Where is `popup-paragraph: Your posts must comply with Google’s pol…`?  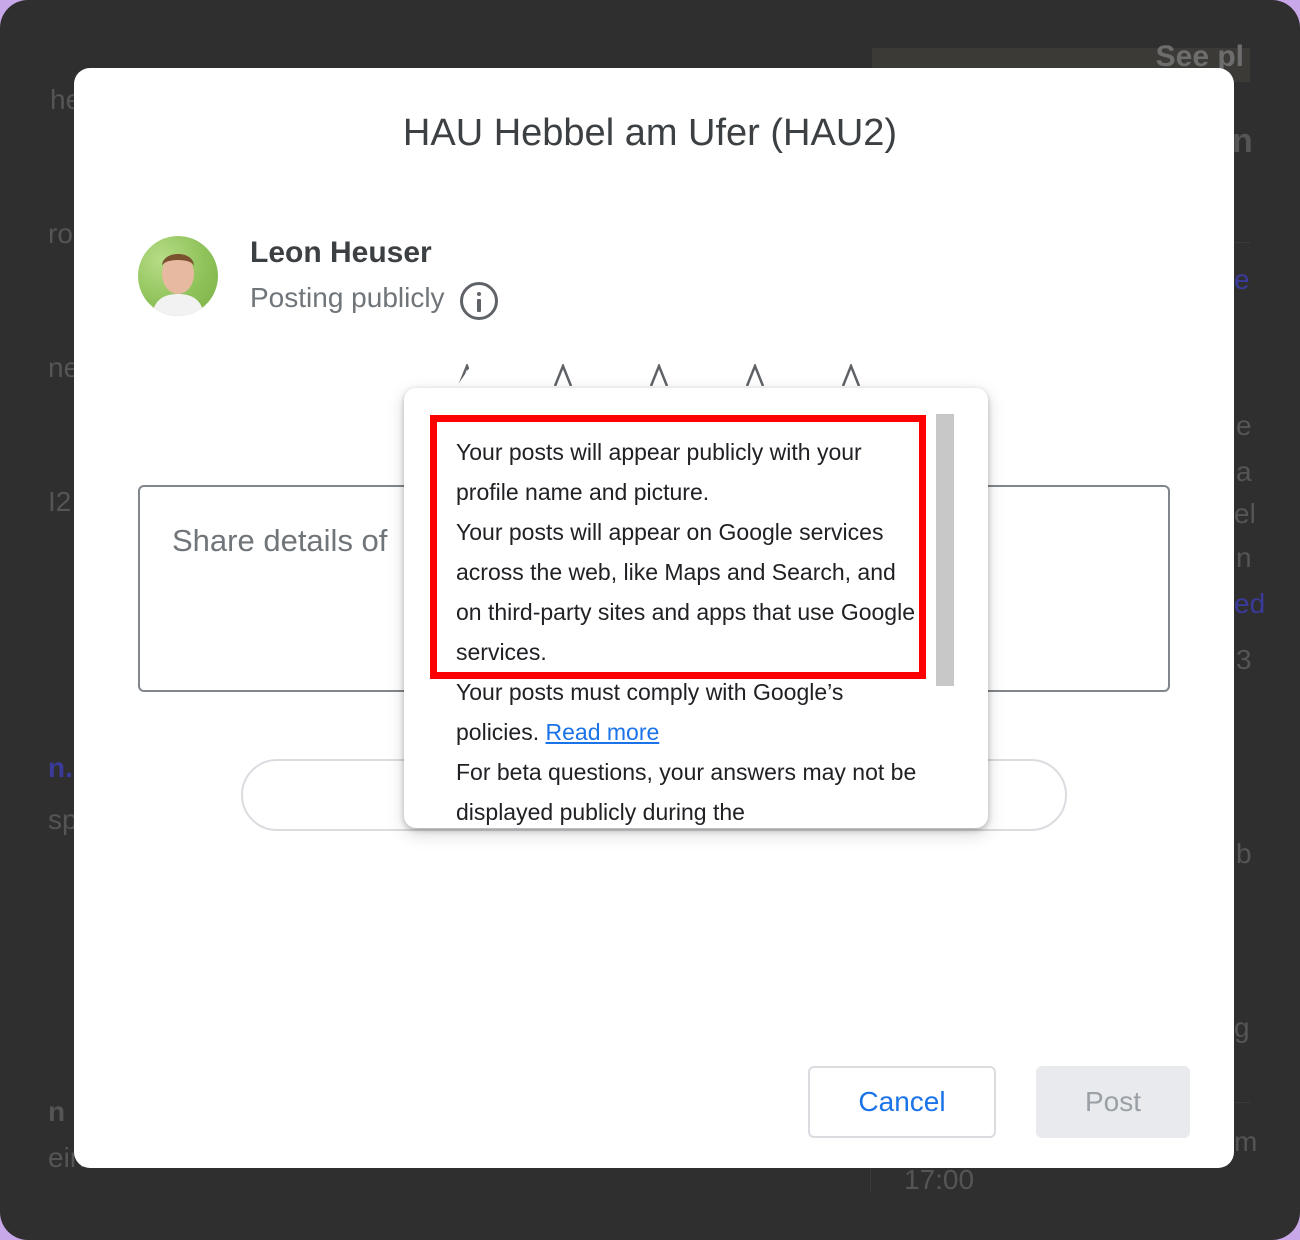
popup-paragraph: Your posts must comply with Google’s pol… is located at coordinates (691, 712).